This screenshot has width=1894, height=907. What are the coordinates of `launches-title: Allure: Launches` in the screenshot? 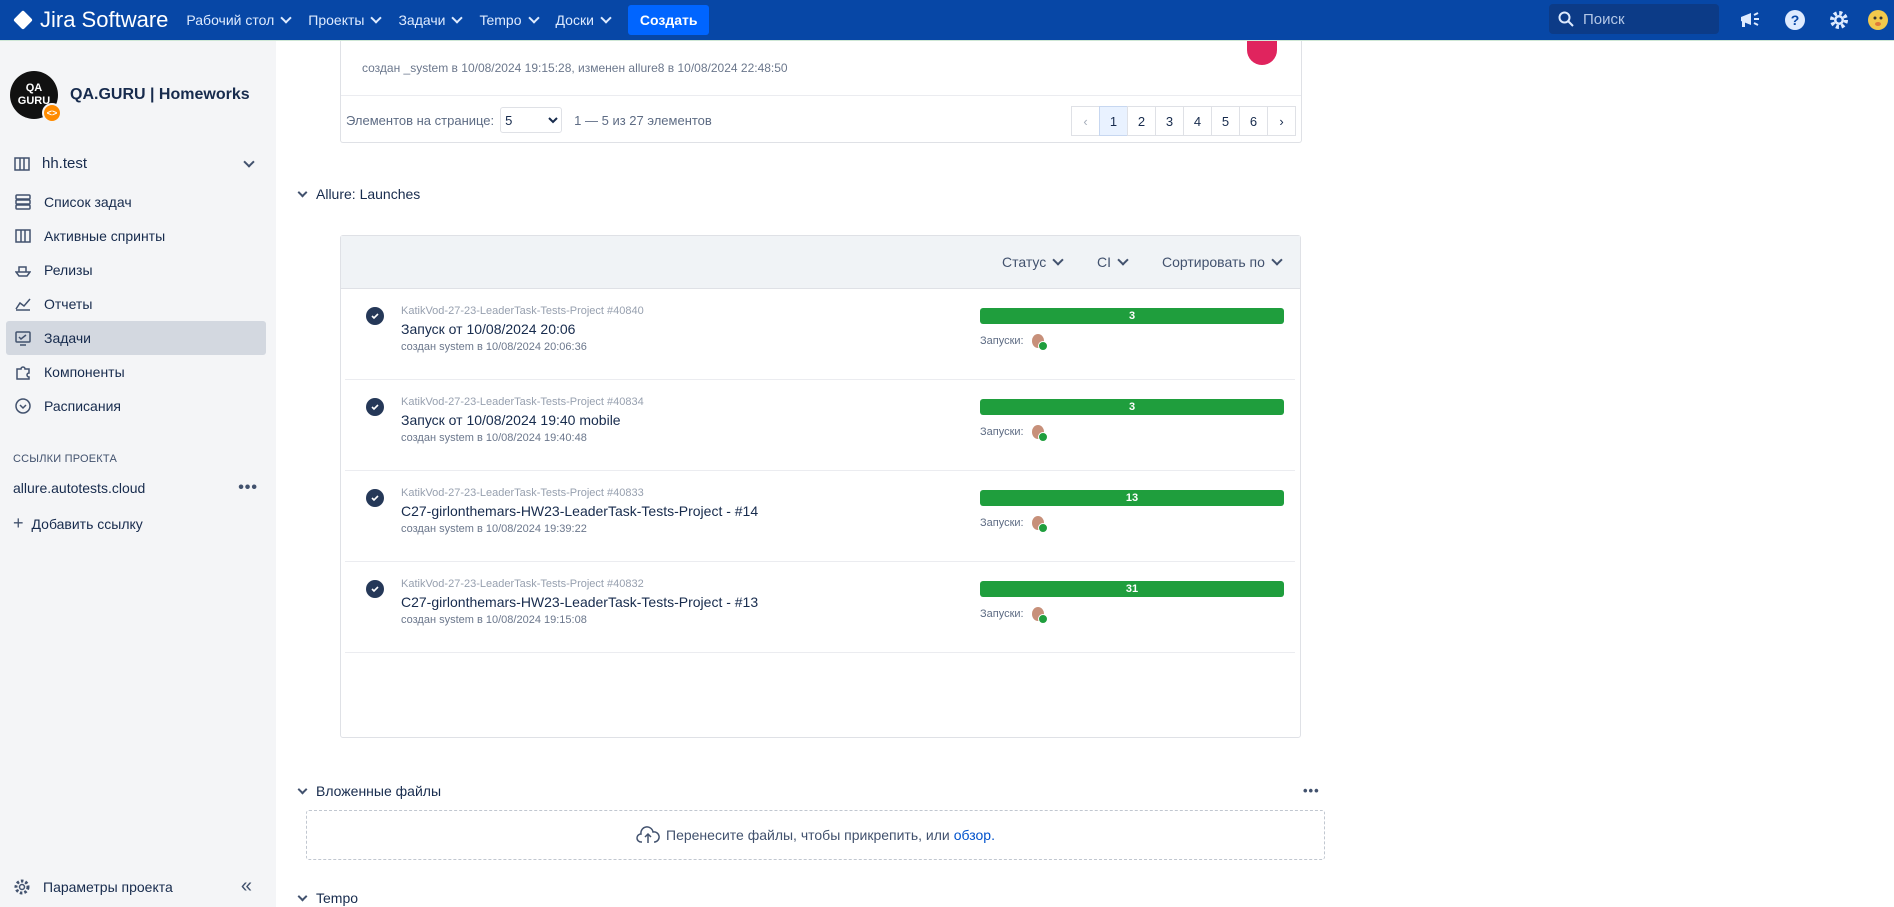 It's located at (368, 194).